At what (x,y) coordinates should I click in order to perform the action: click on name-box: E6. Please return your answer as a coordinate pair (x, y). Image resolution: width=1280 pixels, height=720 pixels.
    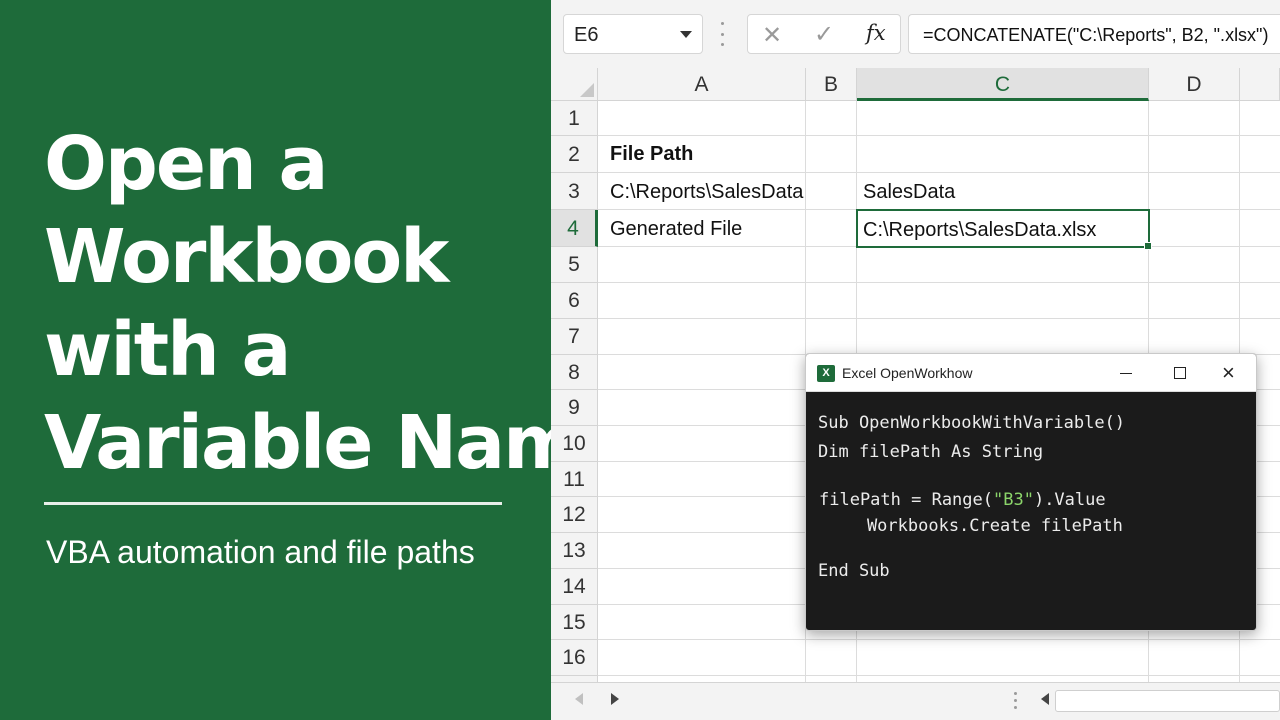
    Looking at the image, I should click on (633, 34).